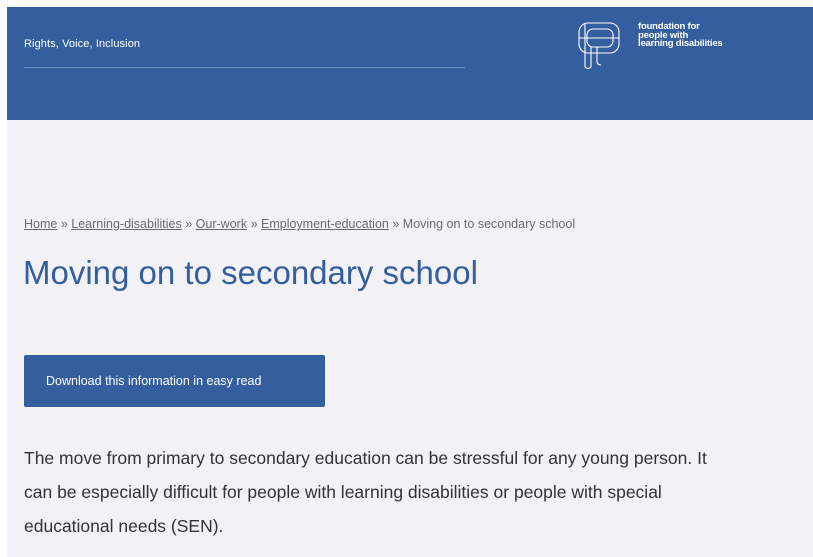 This screenshot has width=813, height=557. What do you see at coordinates (124, 526) in the screenshot?
I see `intro-line-3: educational needs (SEN).` at bounding box center [124, 526].